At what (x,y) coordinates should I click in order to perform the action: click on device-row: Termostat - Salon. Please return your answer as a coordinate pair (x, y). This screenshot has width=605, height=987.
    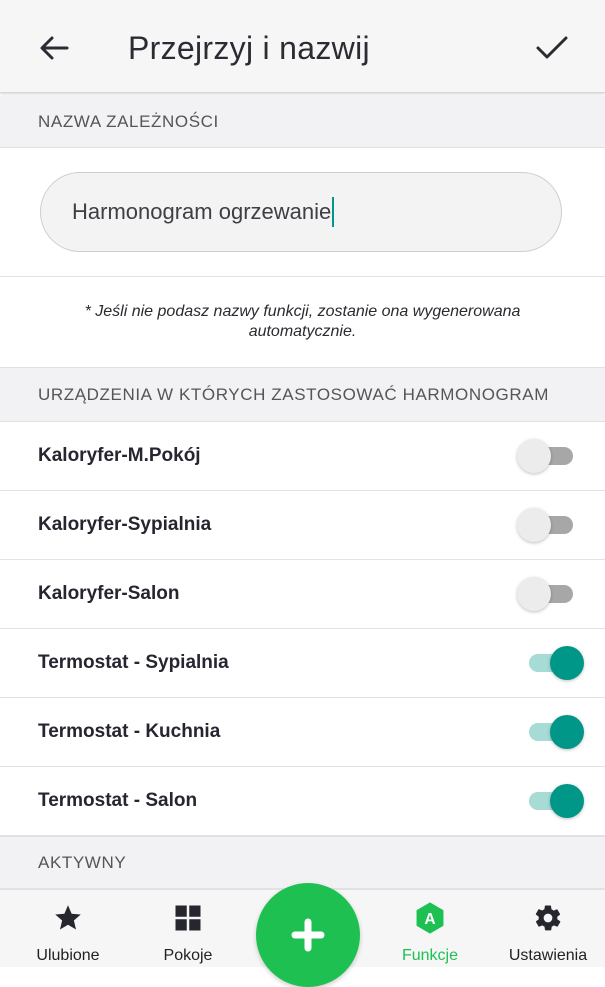
    Looking at the image, I should click on (302, 801).